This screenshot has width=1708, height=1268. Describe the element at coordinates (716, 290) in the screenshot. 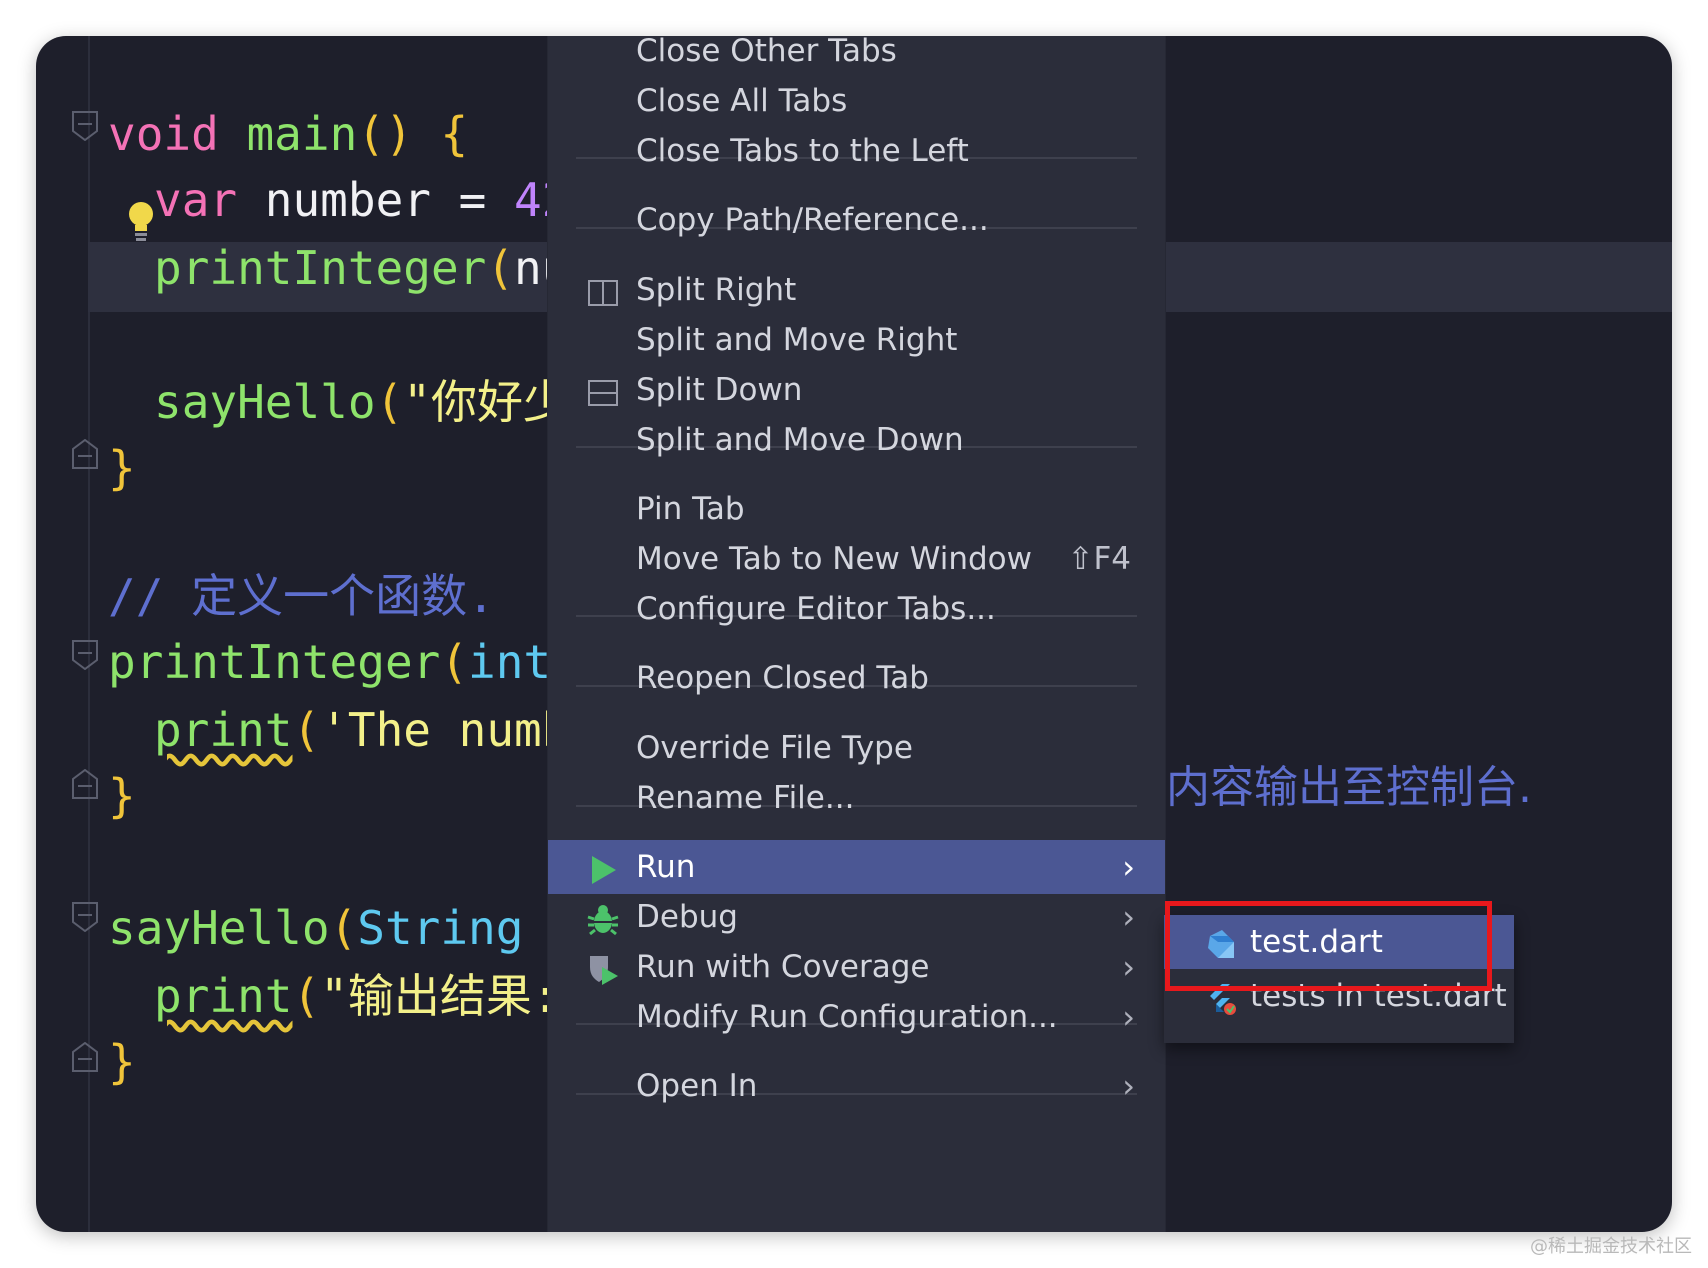

I see `menu-item-label: Split Right` at that location.